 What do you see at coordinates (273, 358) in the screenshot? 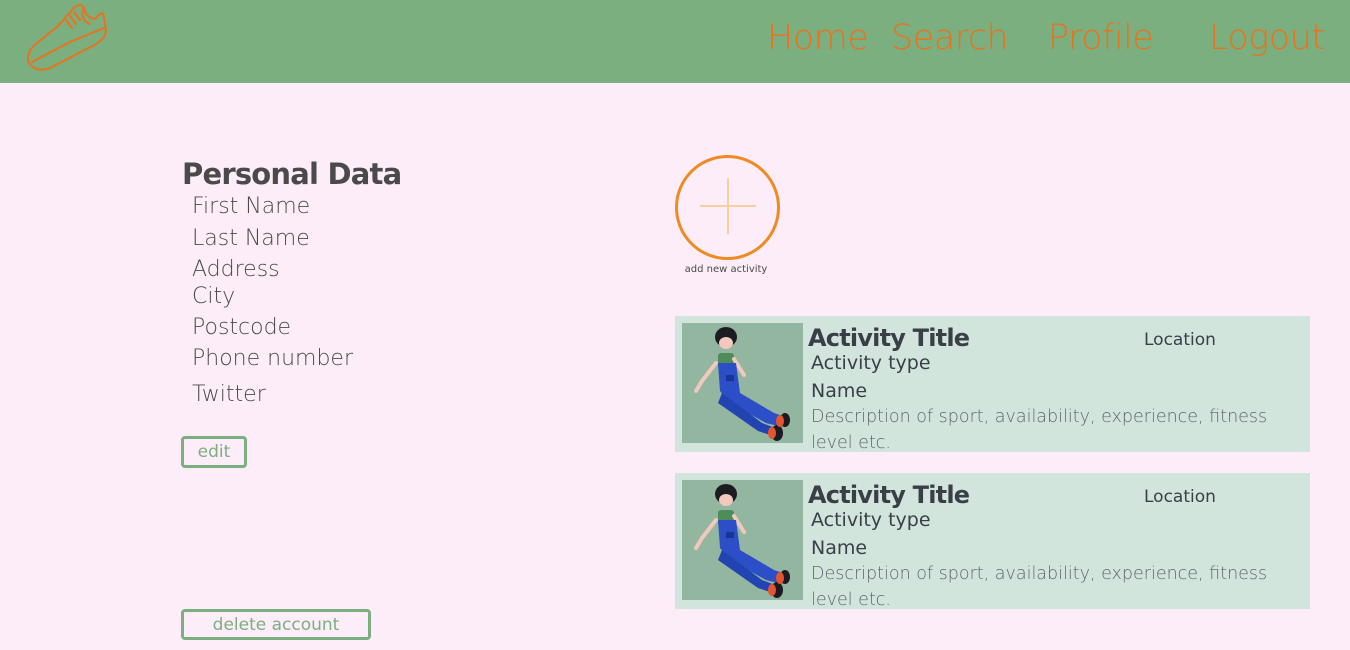
I see `phone-number-field: Phone number` at bounding box center [273, 358].